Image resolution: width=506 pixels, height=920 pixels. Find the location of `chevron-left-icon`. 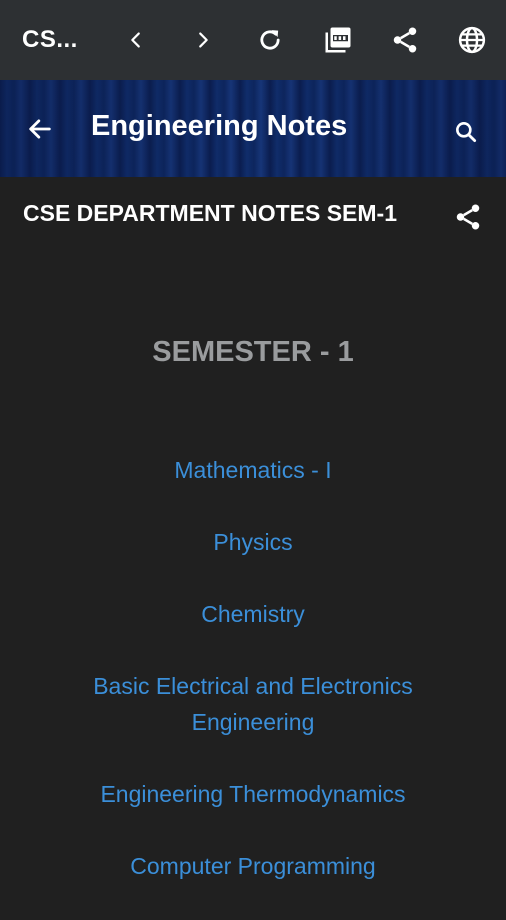

chevron-left-icon is located at coordinates (135, 40).